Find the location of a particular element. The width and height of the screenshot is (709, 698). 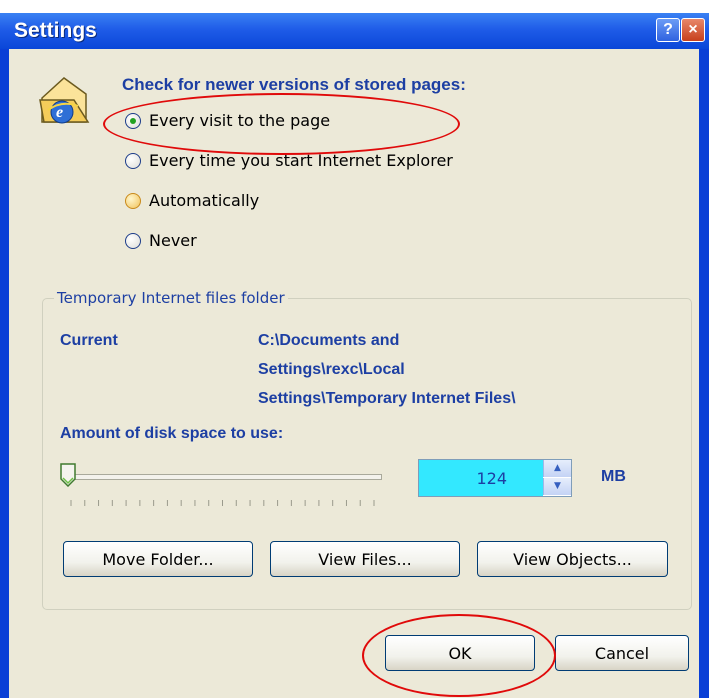

radio-every-start is located at coordinates (133, 161).